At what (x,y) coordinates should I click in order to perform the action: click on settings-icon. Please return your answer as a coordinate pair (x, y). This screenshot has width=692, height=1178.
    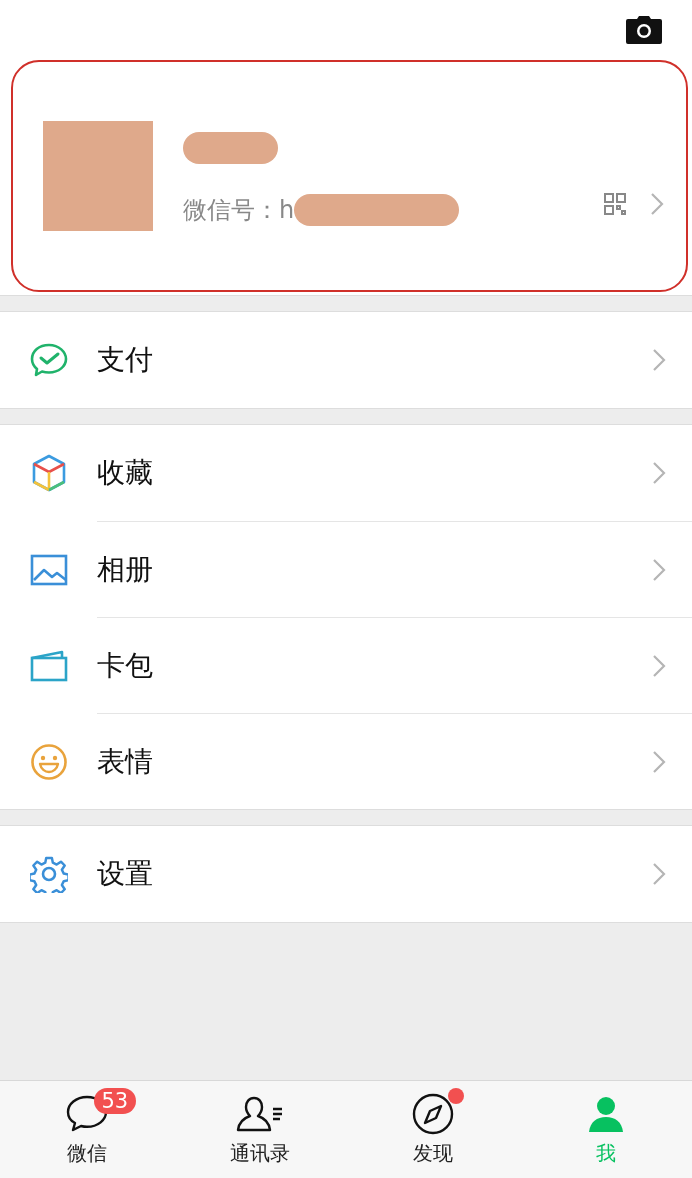
    Looking at the image, I should click on (49, 874).